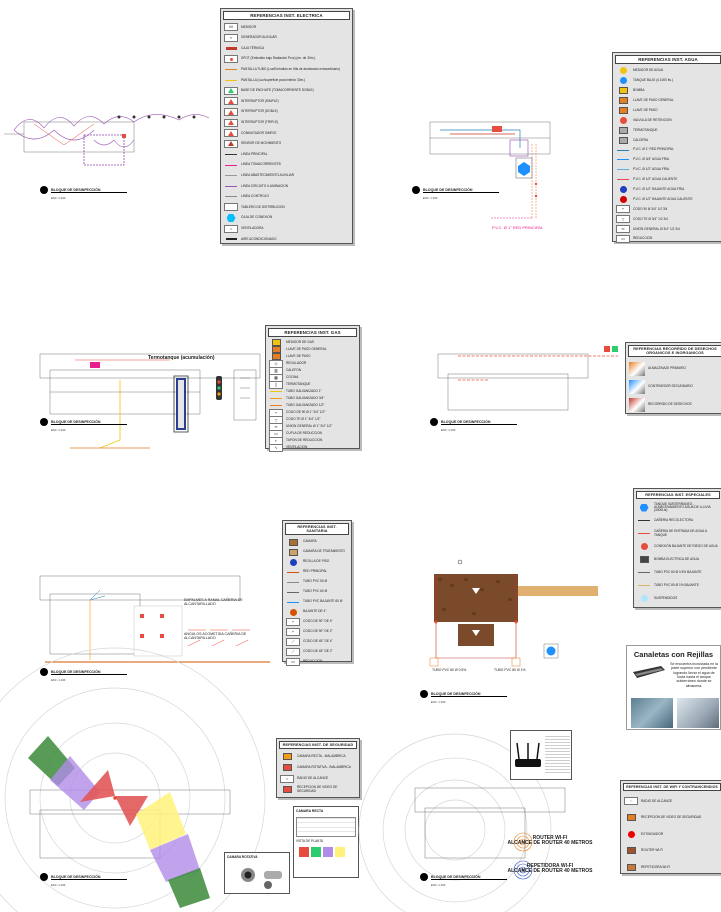 This screenshot has width=721, height=912. I want to click on legend-item: CONEXIÓN BAJANTE DE RIEGO DE AGUA, so click(678, 546).